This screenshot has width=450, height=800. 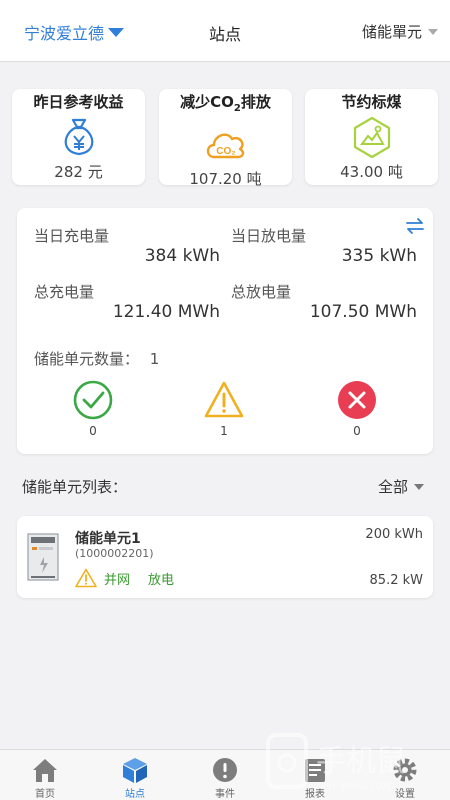 What do you see at coordinates (225, 794) in the screenshot?
I see `tab-events-label: 事件` at bounding box center [225, 794].